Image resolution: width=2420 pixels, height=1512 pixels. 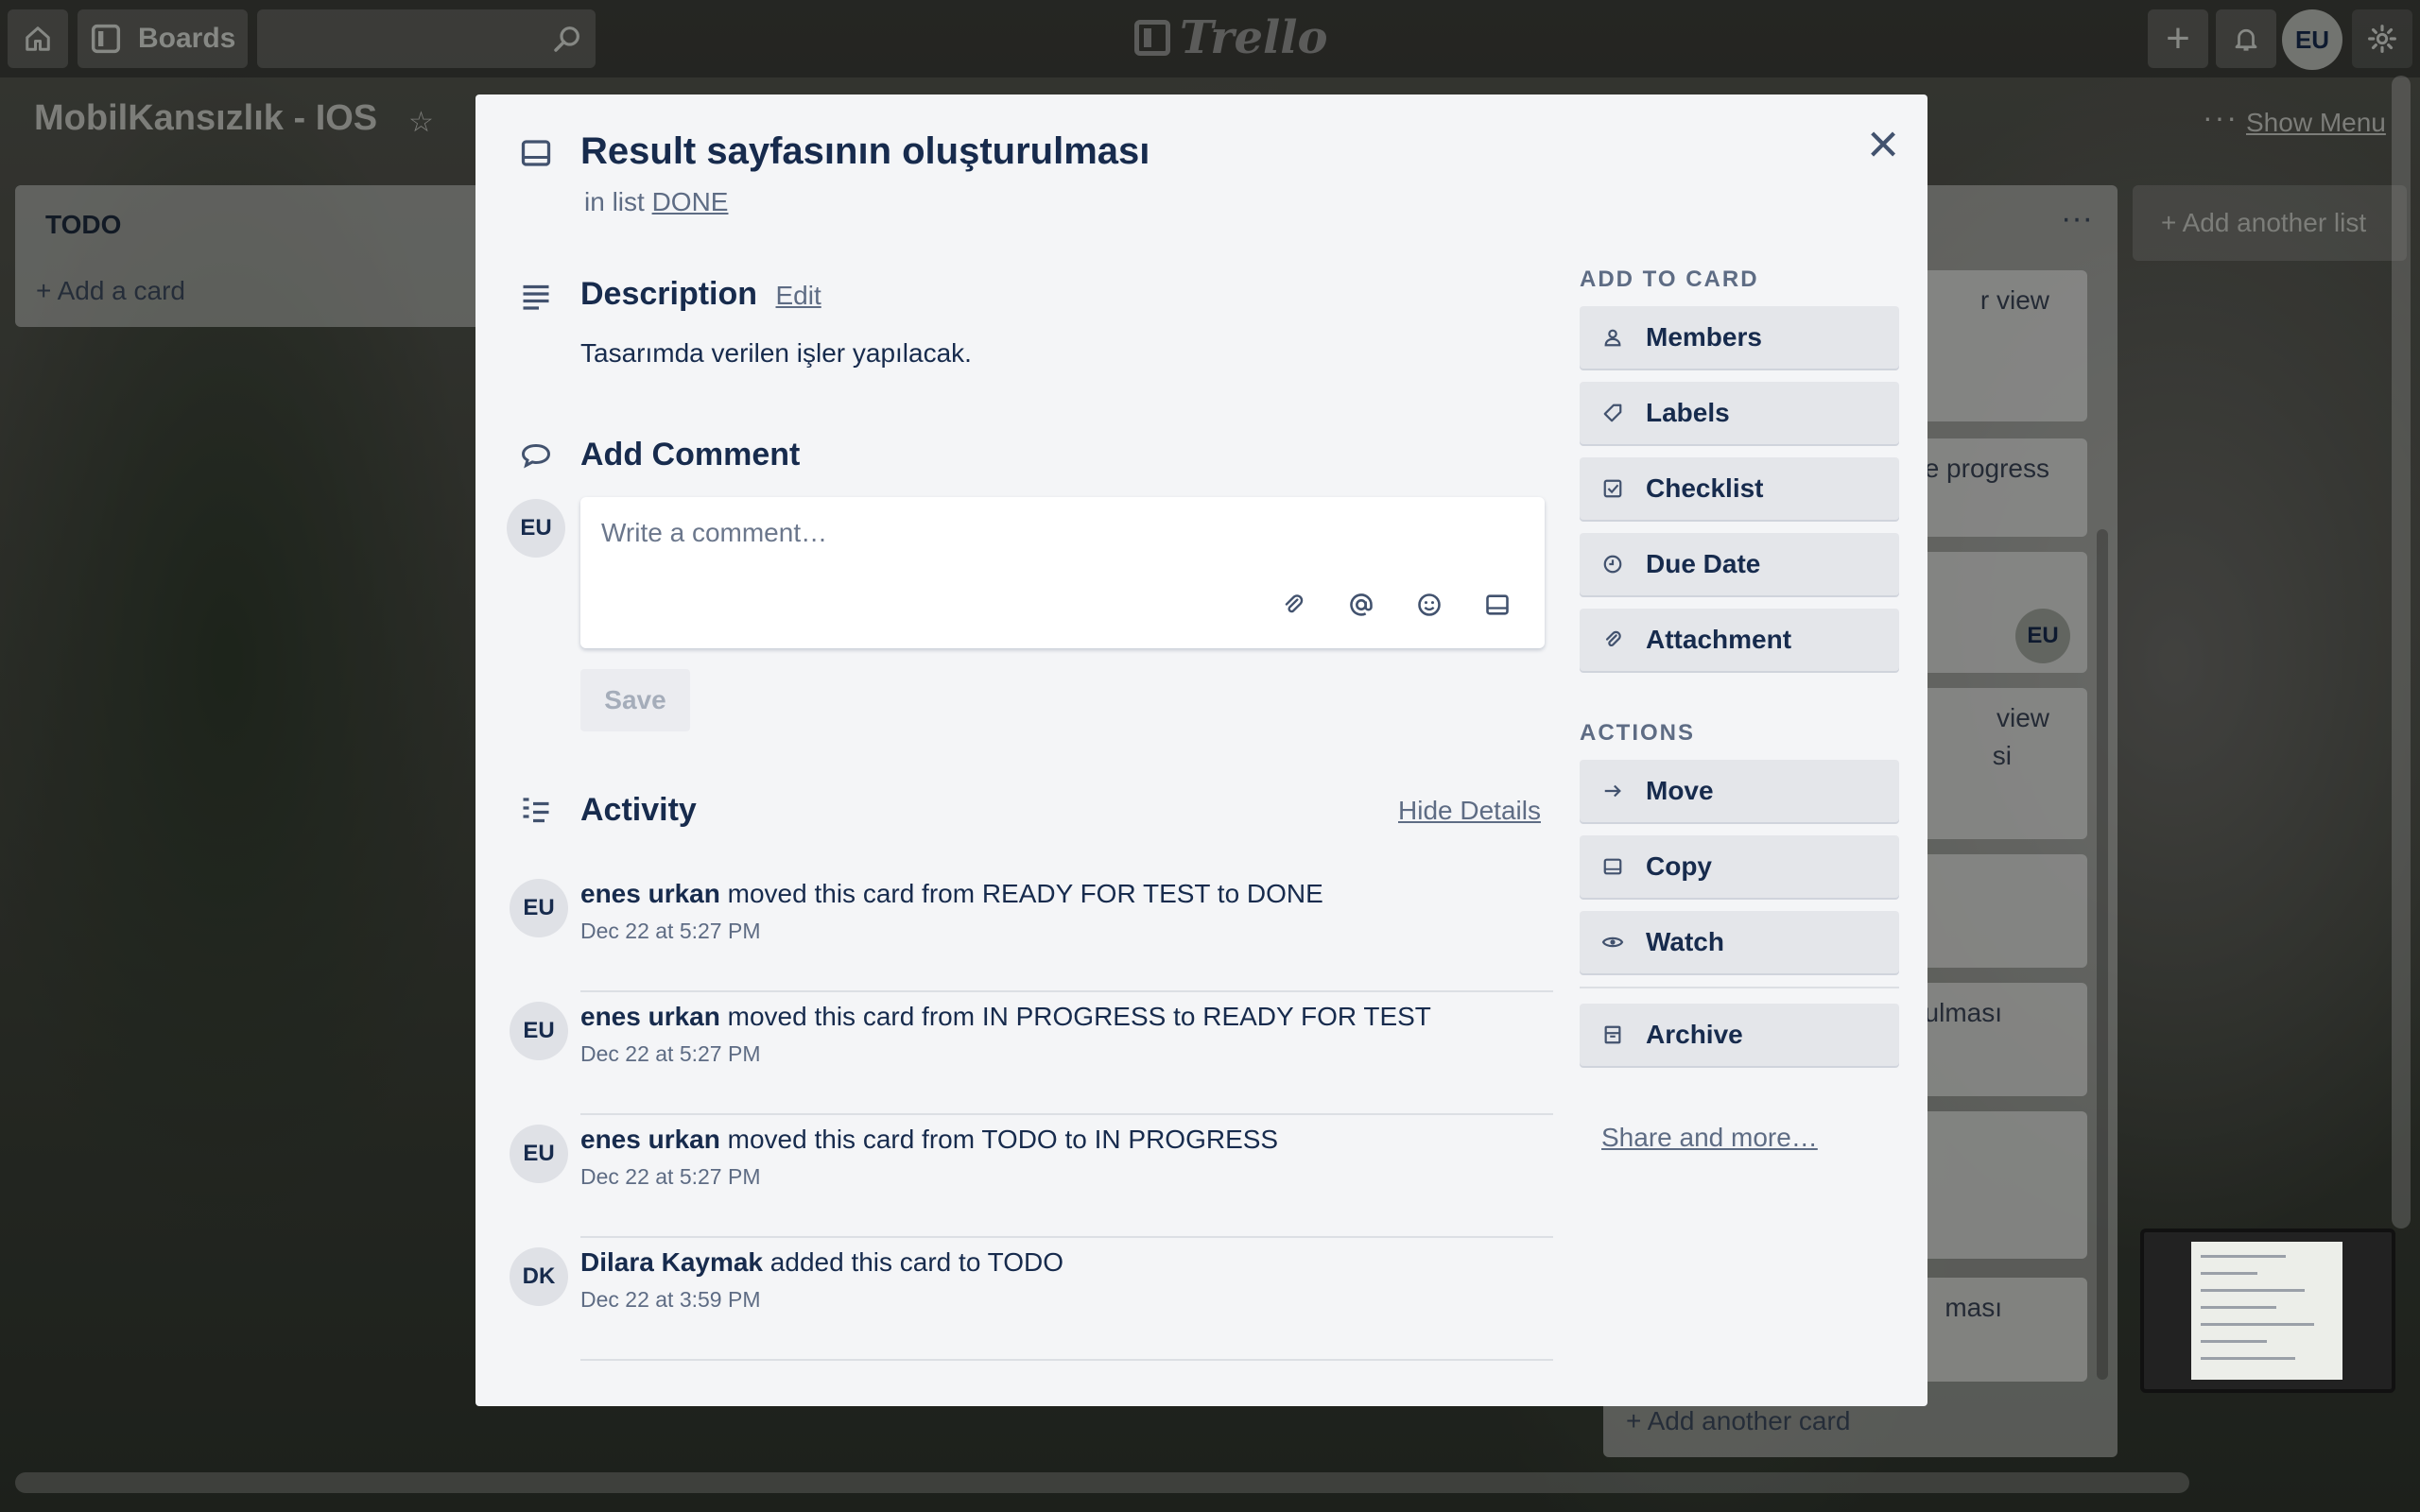 What do you see at coordinates (690, 454) in the screenshot?
I see `add-comment-heading: Add Comment` at bounding box center [690, 454].